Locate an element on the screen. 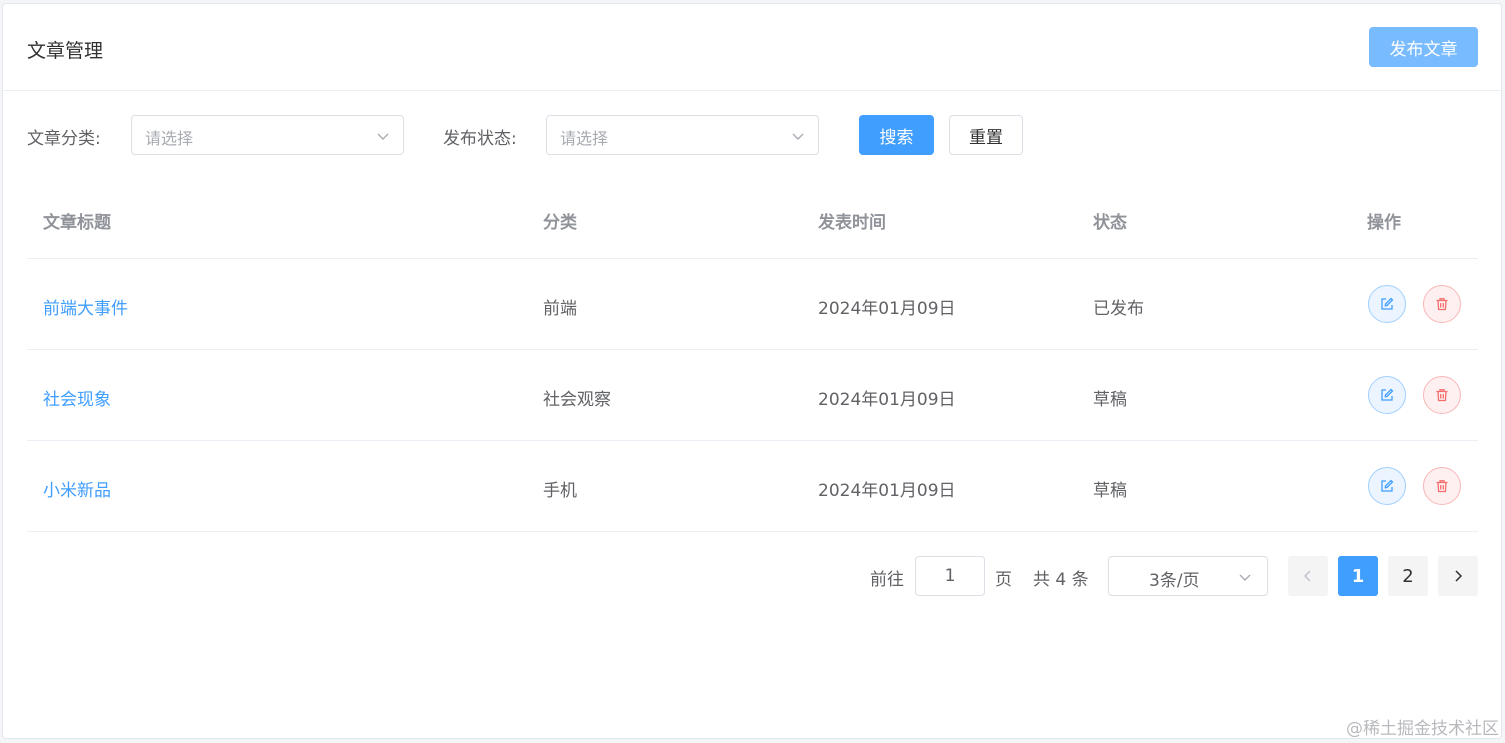  article-category: 社会观察 is located at coordinates (577, 400).